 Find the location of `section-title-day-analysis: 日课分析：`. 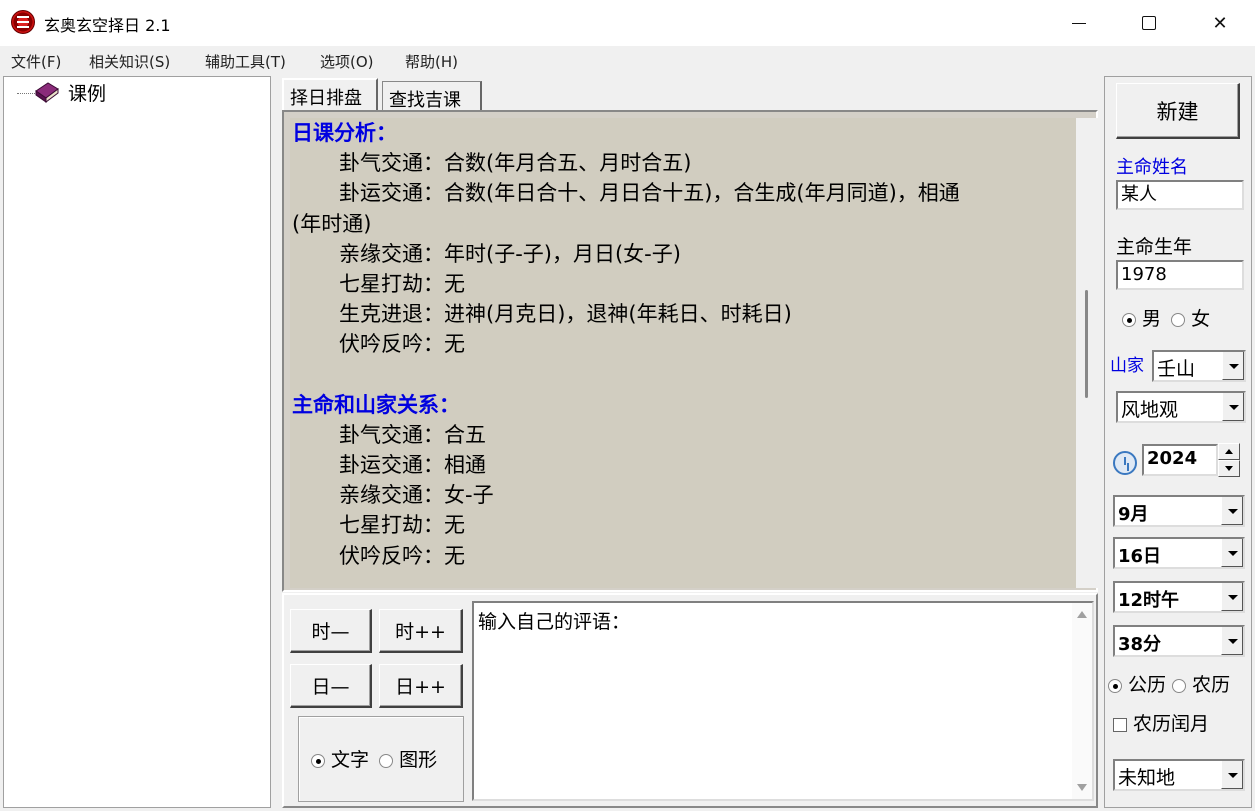

section-title-day-analysis: 日课分析： is located at coordinates (344, 133).